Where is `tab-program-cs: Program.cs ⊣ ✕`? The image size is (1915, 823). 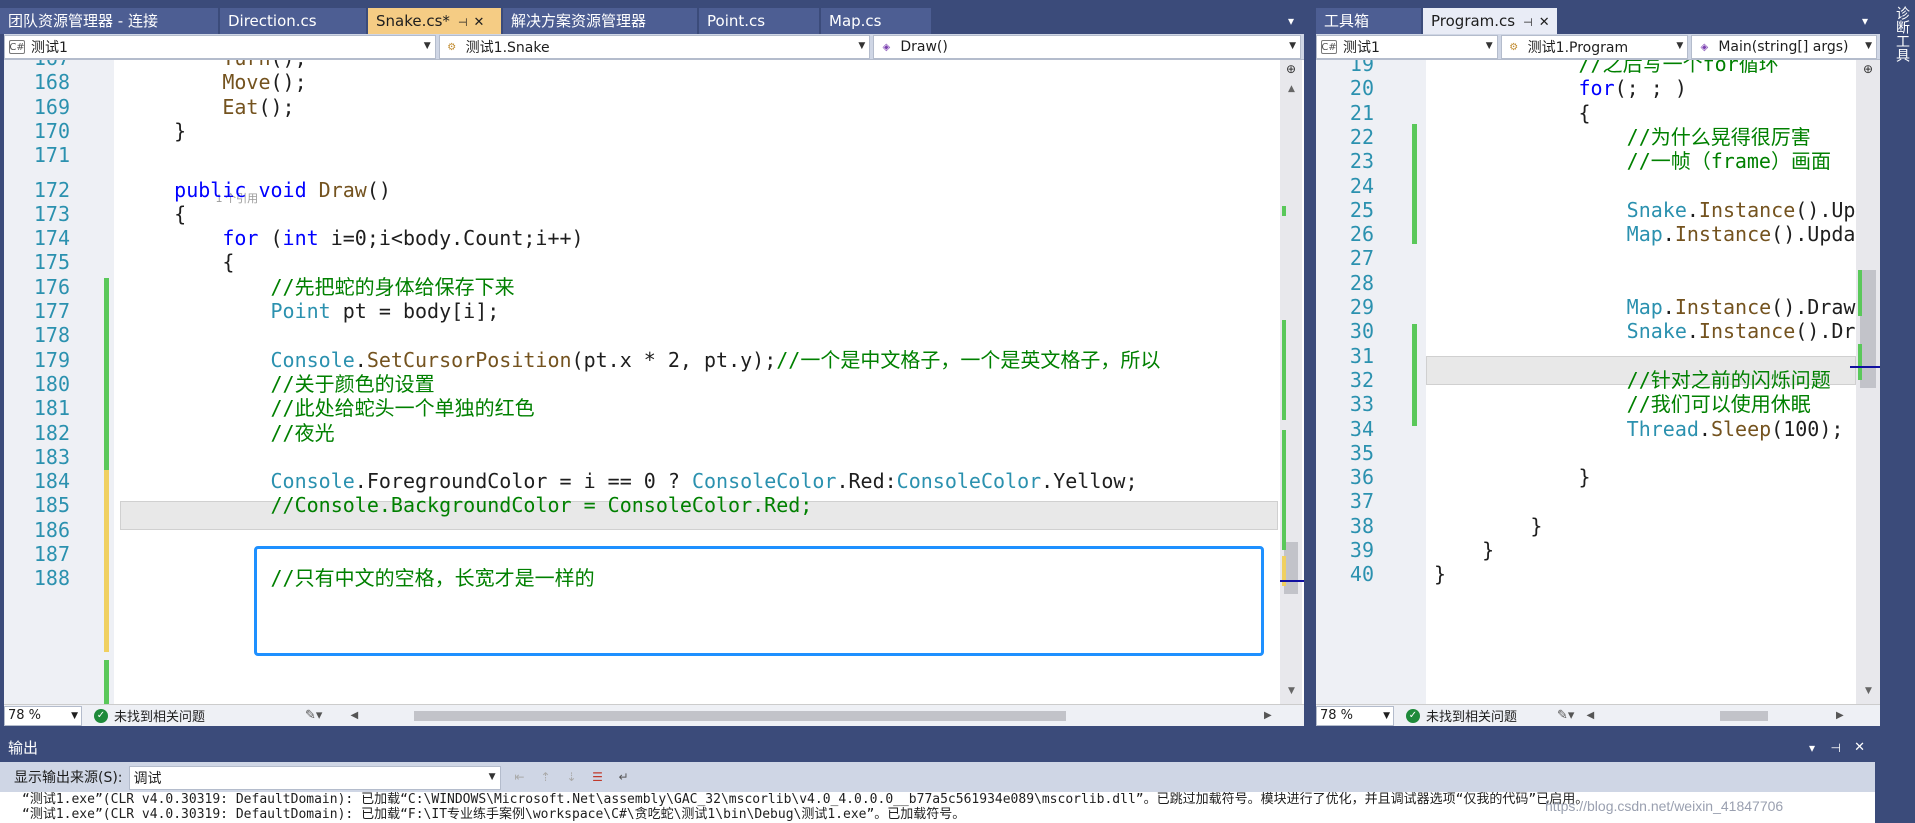
tab-program-cs: Program.cs ⊣ ✕ is located at coordinates (1491, 21).